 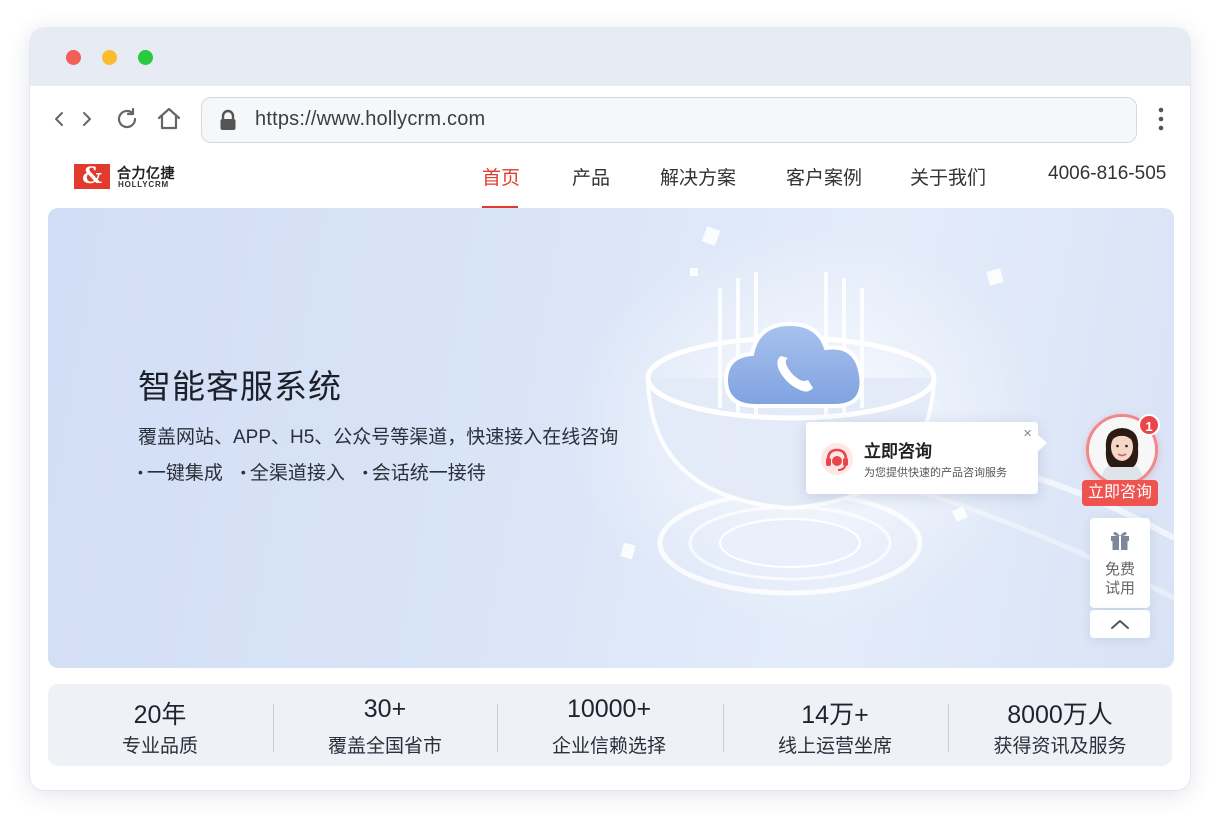 What do you see at coordinates (835, 715) in the screenshot?
I see `stat-value: 14万+` at bounding box center [835, 715].